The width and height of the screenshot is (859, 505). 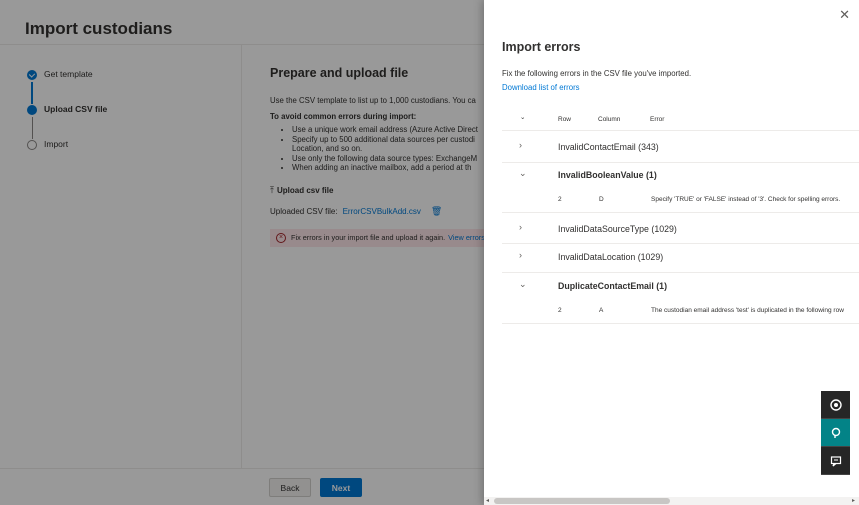 What do you see at coordinates (680, 148) in the screenshot?
I see `error-group-invalid-contact-email: › InvalidContactEmail (343)` at bounding box center [680, 148].